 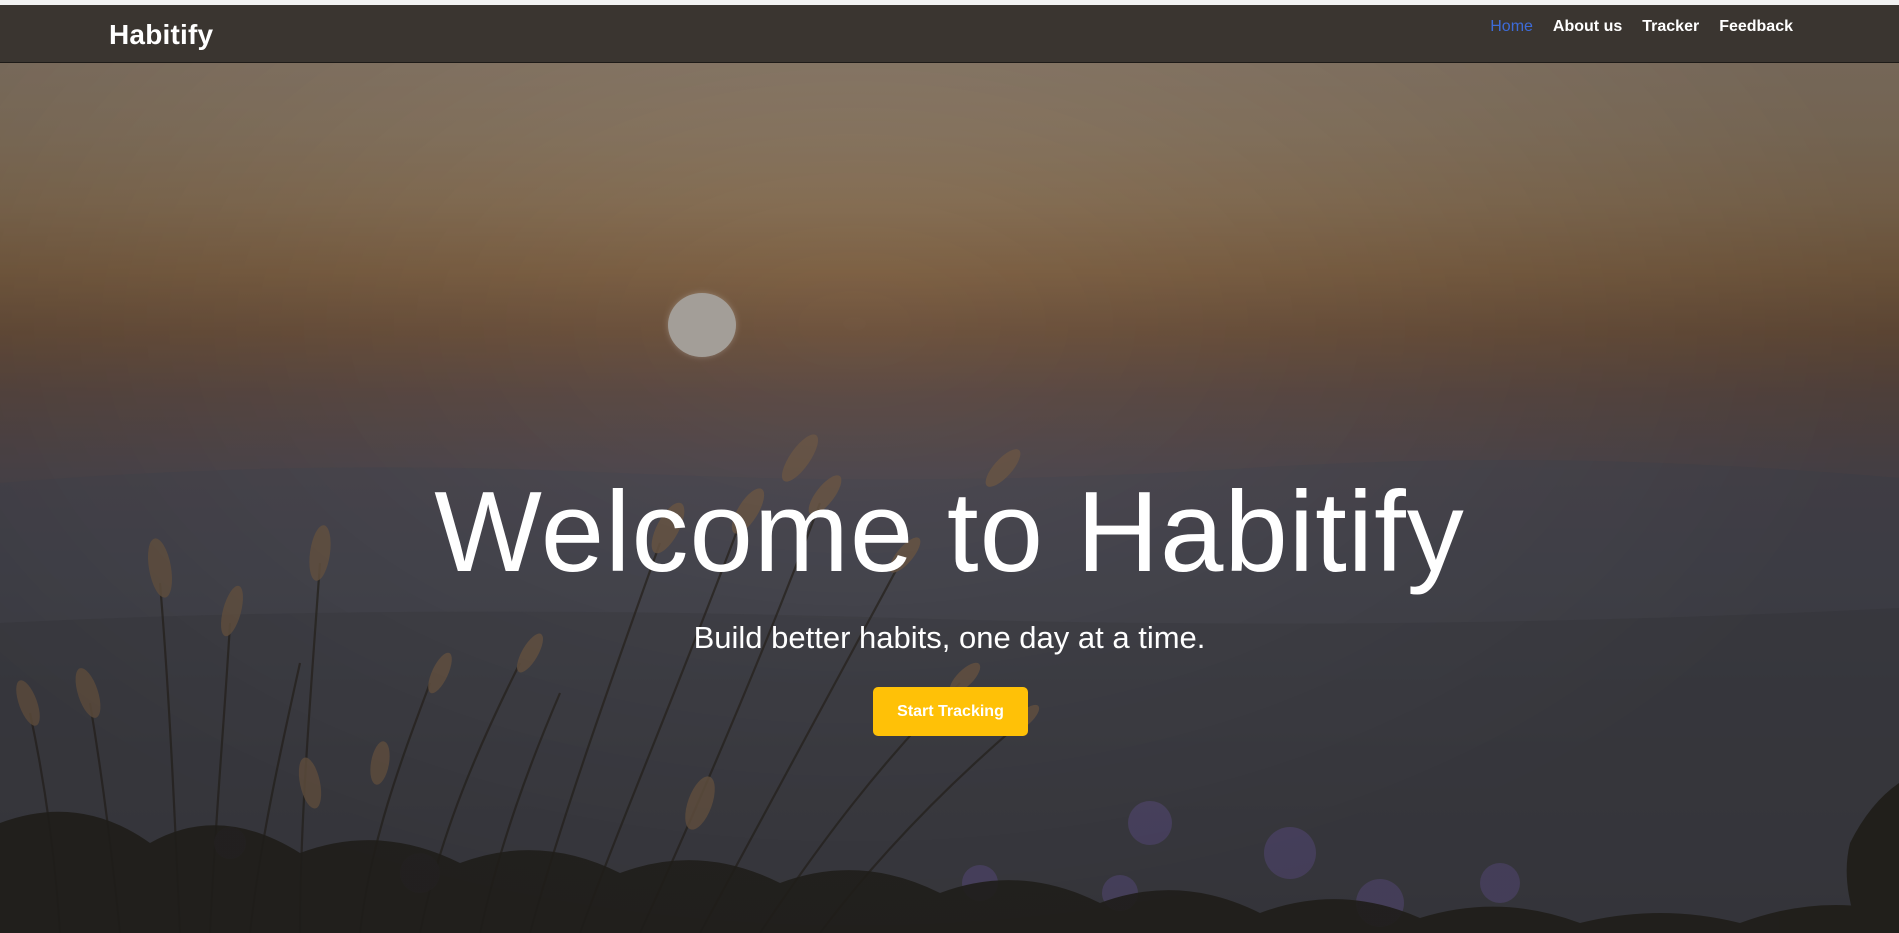 What do you see at coordinates (949, 637) in the screenshot?
I see `hero-subtitle: Build better habits, one day at a time.` at bounding box center [949, 637].